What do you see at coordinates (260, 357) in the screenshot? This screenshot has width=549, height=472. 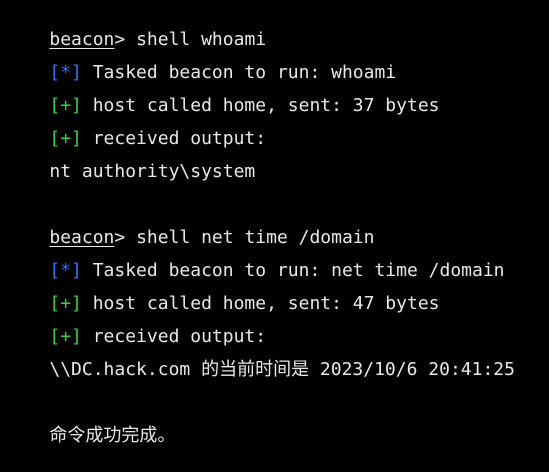 I see `output-line: \\DC.hack.com 的当前时间是 2023/10/6 20:41:25` at bounding box center [260, 357].